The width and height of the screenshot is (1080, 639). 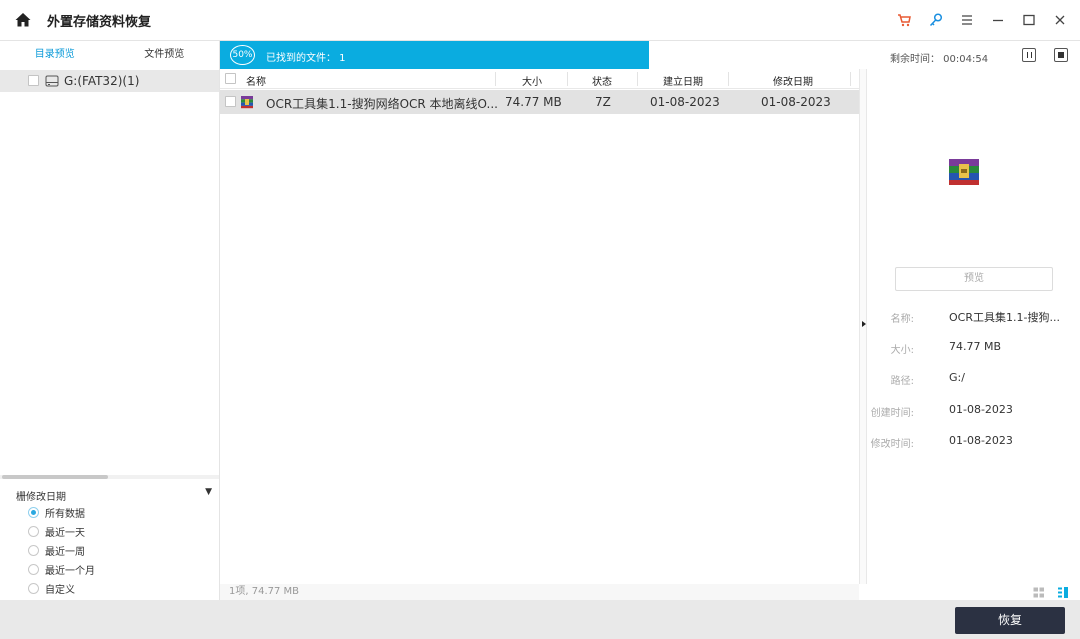 I want to click on filter-option-label: 所有数据, so click(x=65, y=514).